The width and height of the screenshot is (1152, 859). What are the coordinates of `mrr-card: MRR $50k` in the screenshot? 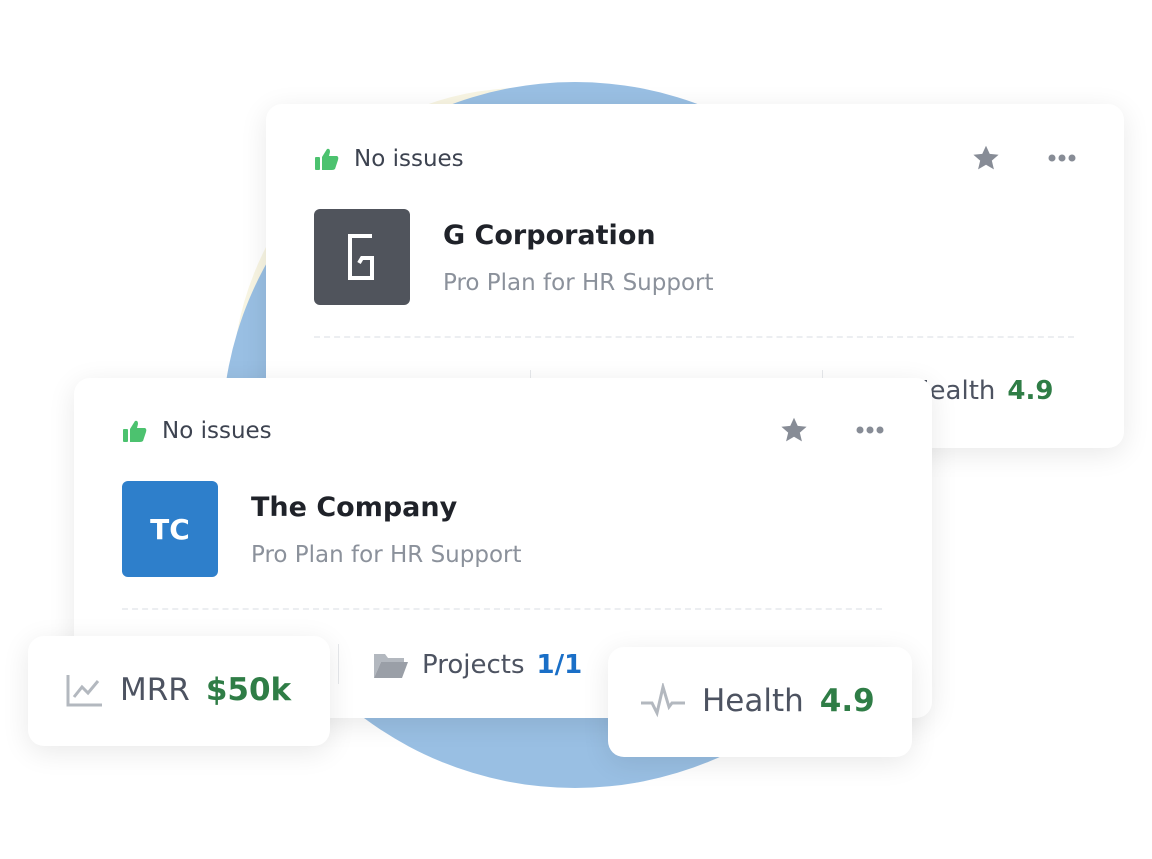 It's located at (179, 691).